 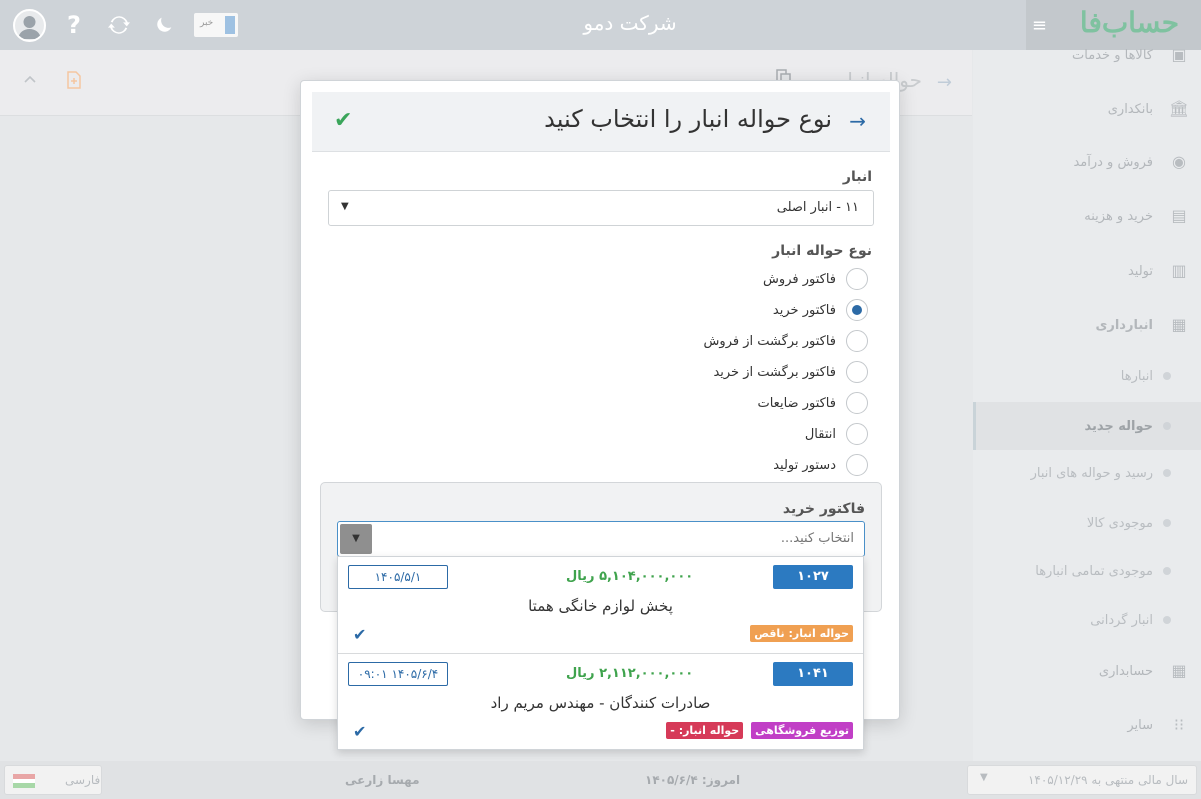 What do you see at coordinates (813, 577) in the screenshot?
I see `invoice-number-badge: ۱۰۲۷` at bounding box center [813, 577].